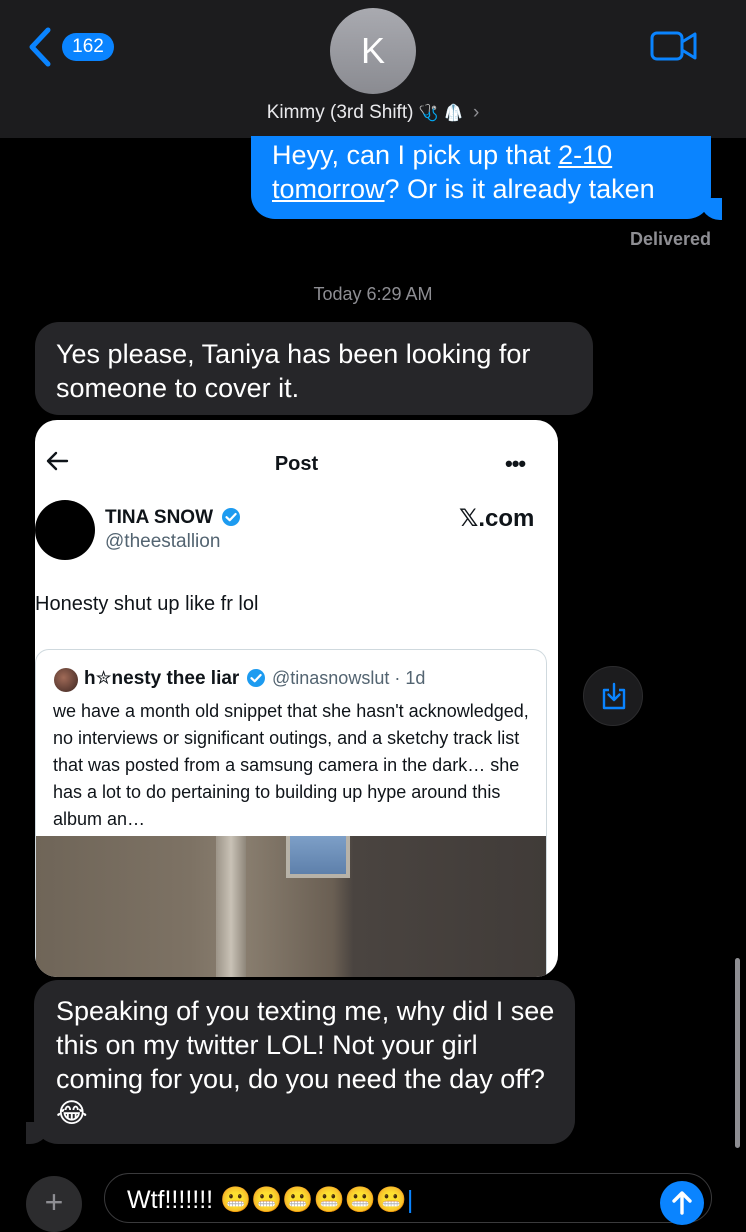  What do you see at coordinates (147, 604) in the screenshot?
I see `tweet-text: Honesty shut up like fr lol` at bounding box center [147, 604].